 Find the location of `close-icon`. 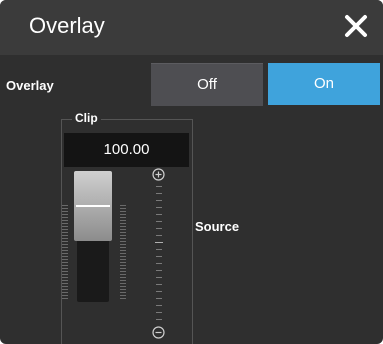

close-icon is located at coordinates (356, 26).